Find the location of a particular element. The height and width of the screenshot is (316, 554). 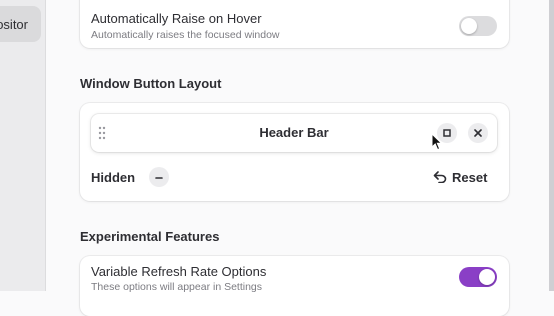

vrr-title: Variable Refresh Rate Options is located at coordinates (179, 271).